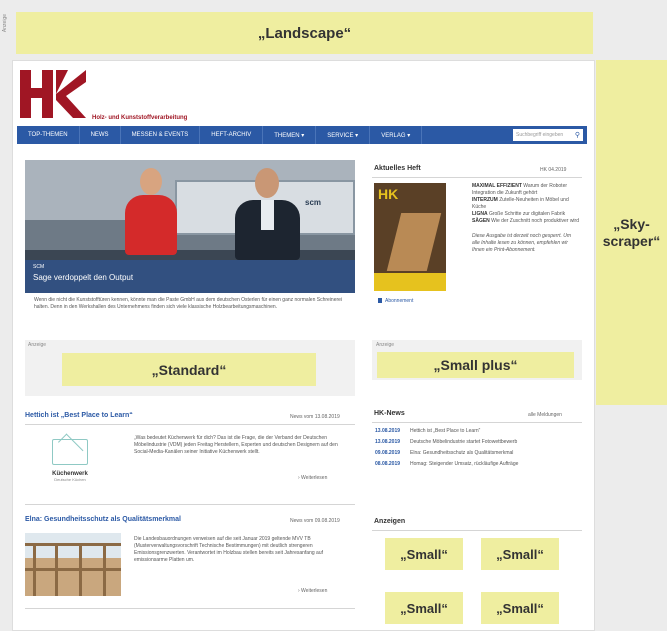 This screenshot has height=631, width=667. I want to click on hero-title: Sage verdoppelt den Output, so click(83, 277).